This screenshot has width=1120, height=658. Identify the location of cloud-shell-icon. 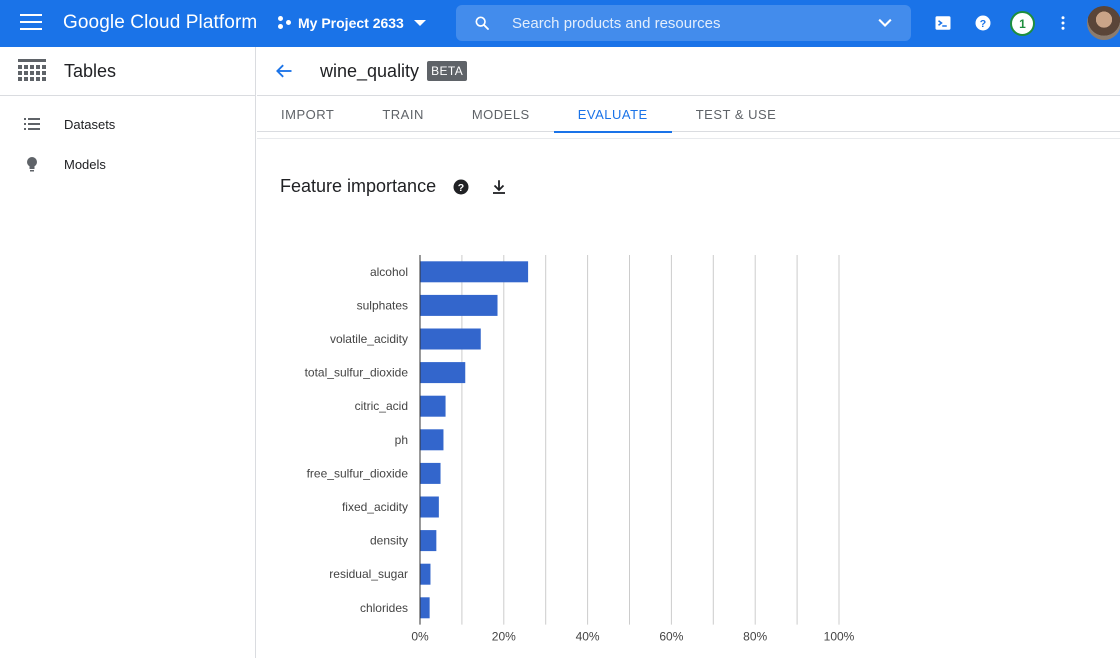
(943, 23).